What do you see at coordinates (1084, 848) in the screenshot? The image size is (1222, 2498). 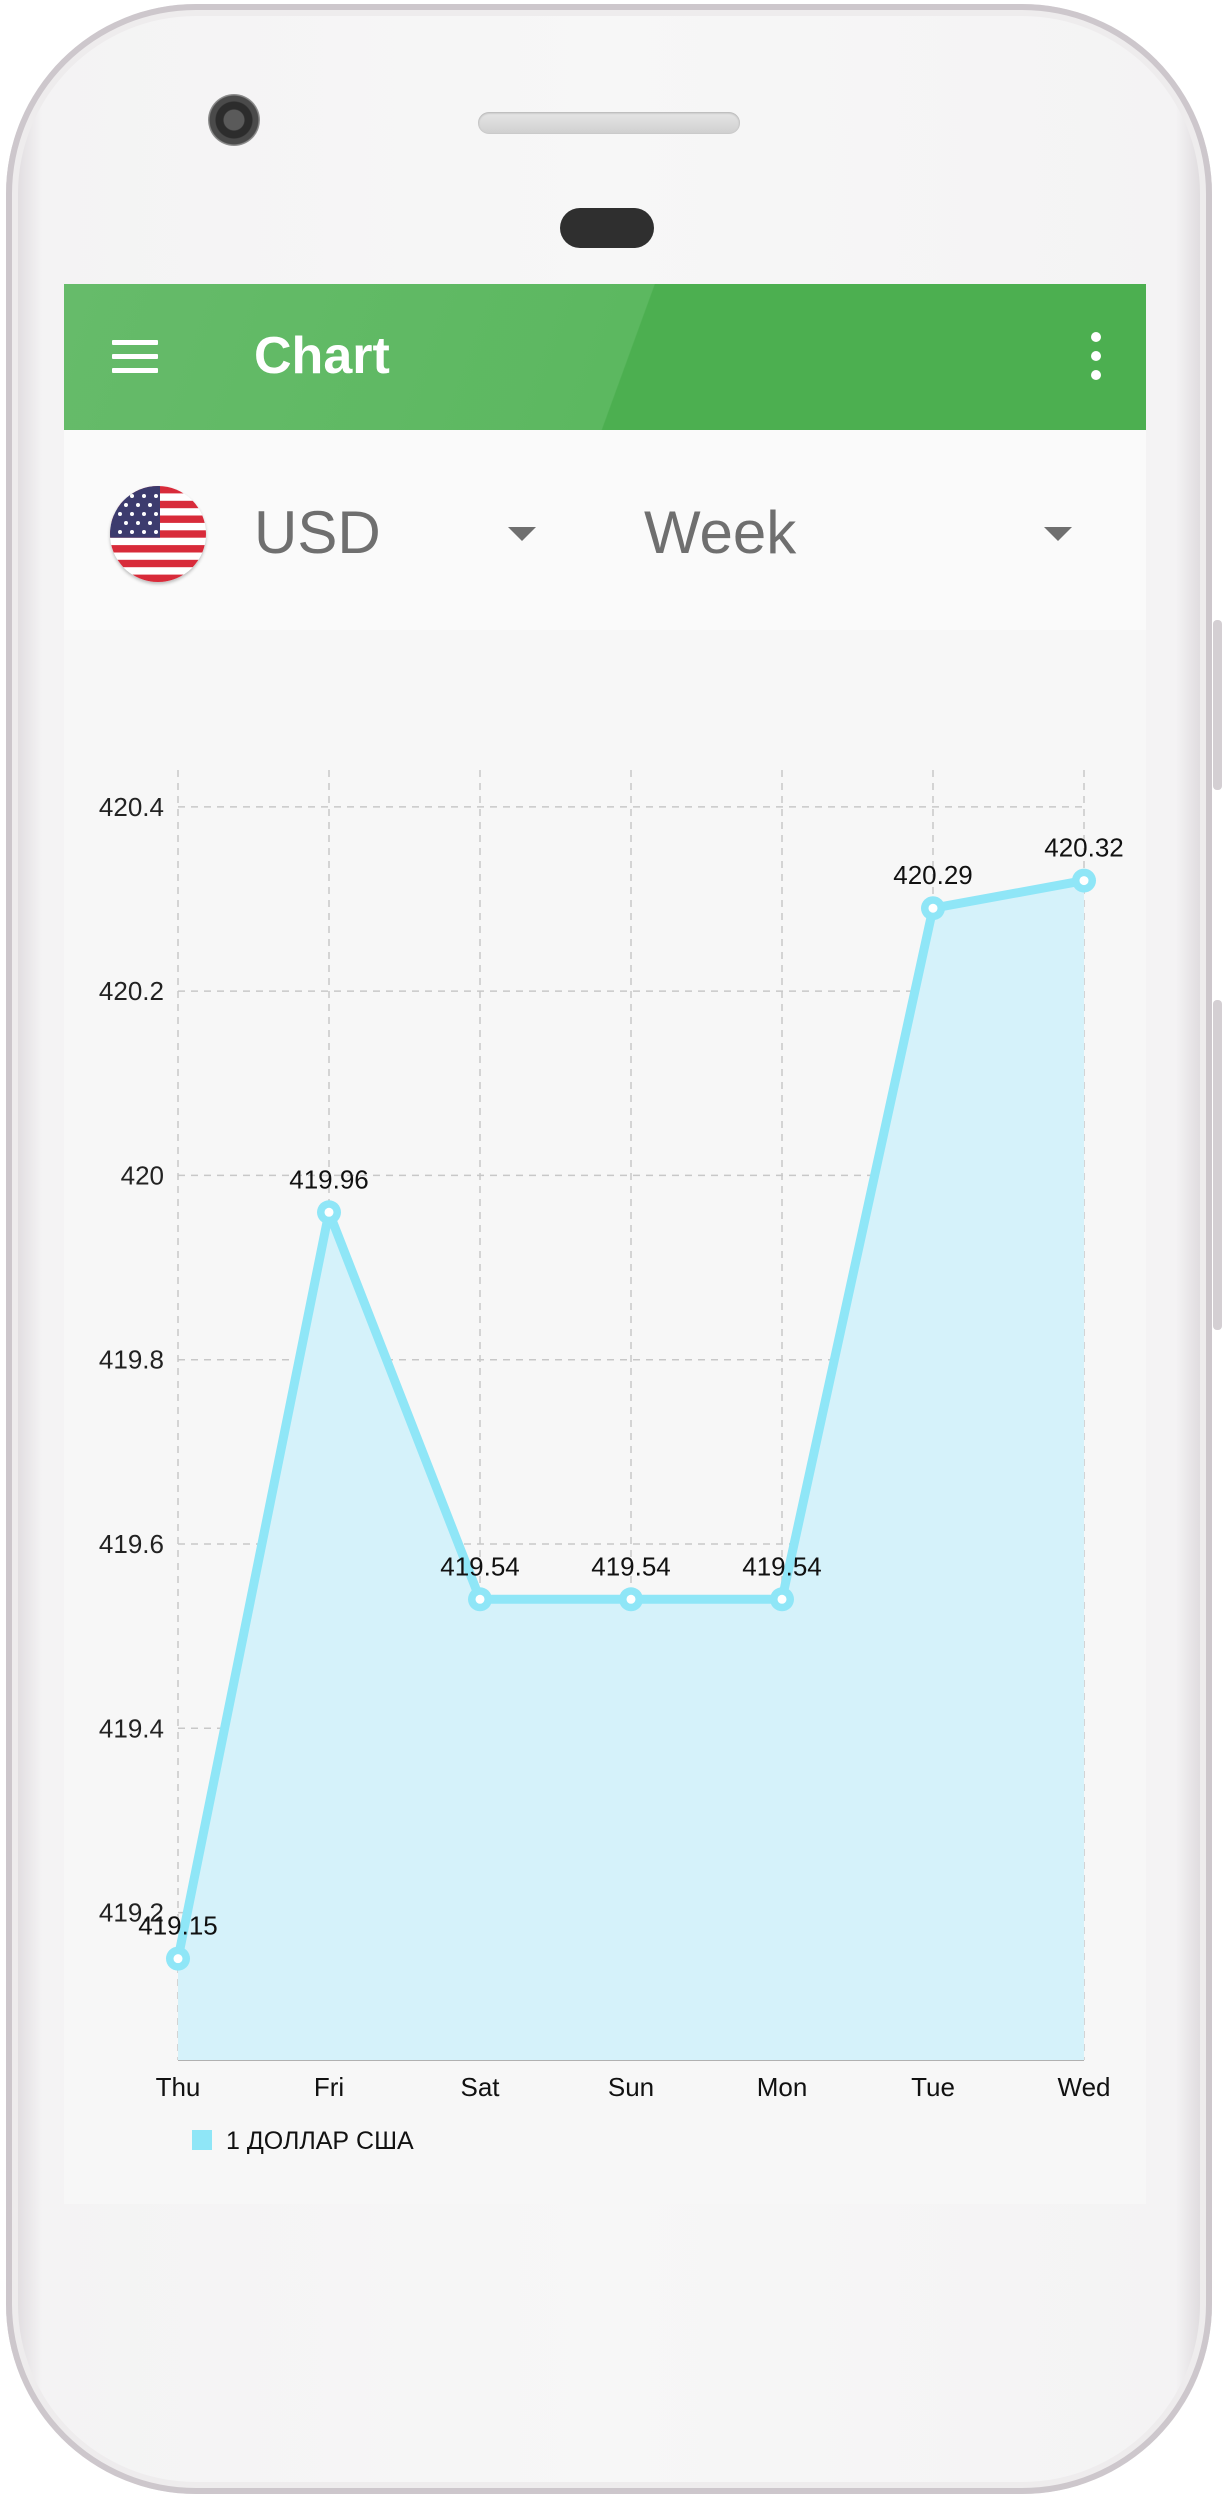 I see `data-label: 420.32` at bounding box center [1084, 848].